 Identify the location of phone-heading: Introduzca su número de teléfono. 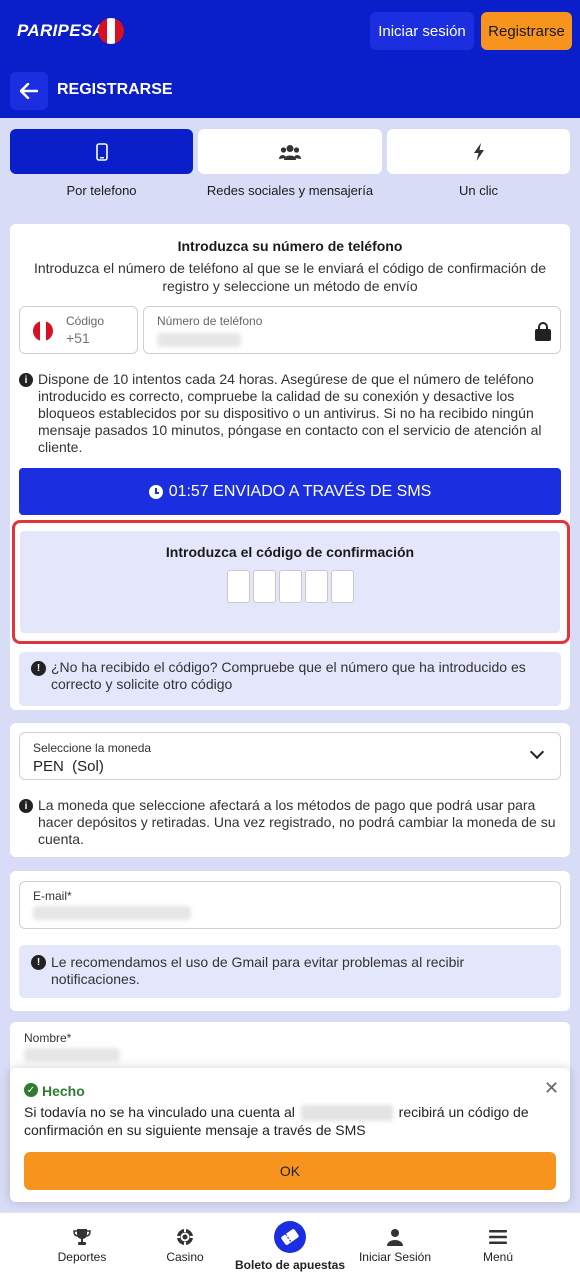
(290, 246).